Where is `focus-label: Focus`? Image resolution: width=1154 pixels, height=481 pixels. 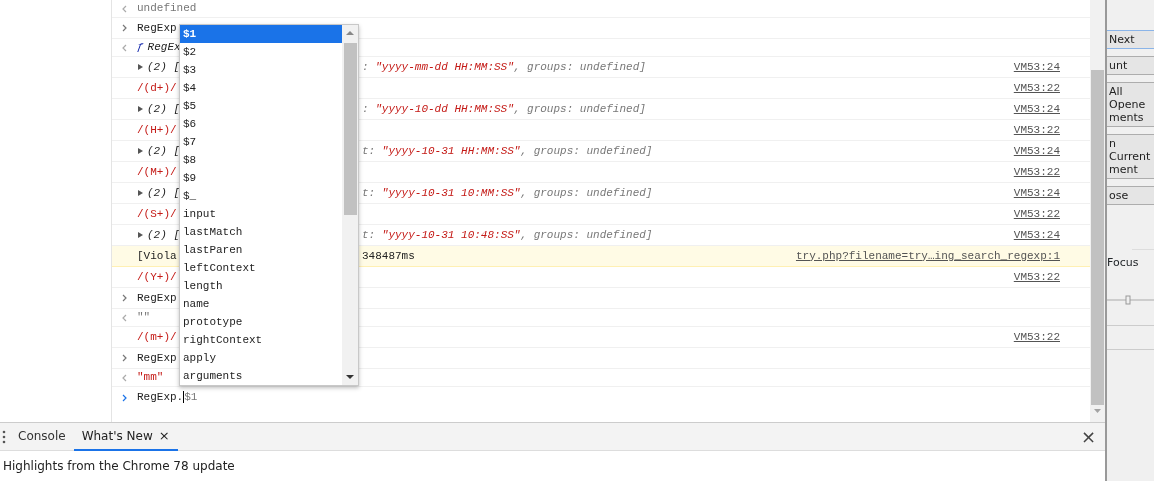 focus-label: Focus is located at coordinates (1123, 263).